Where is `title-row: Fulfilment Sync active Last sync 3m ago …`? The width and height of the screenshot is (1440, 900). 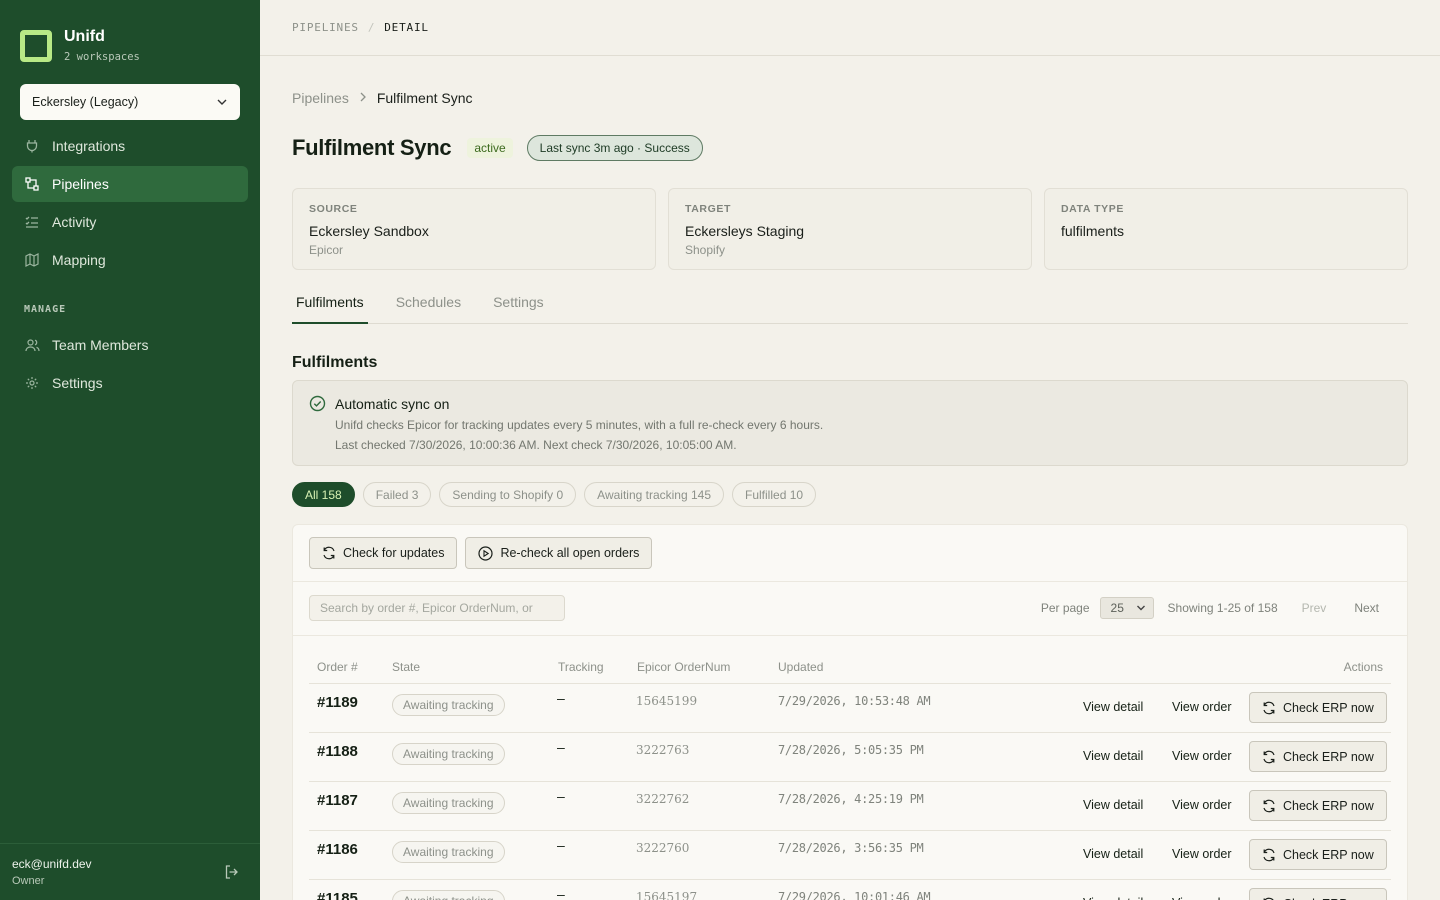
title-row: Fulfilment Sync active Last sync 3m ago … is located at coordinates (497, 148).